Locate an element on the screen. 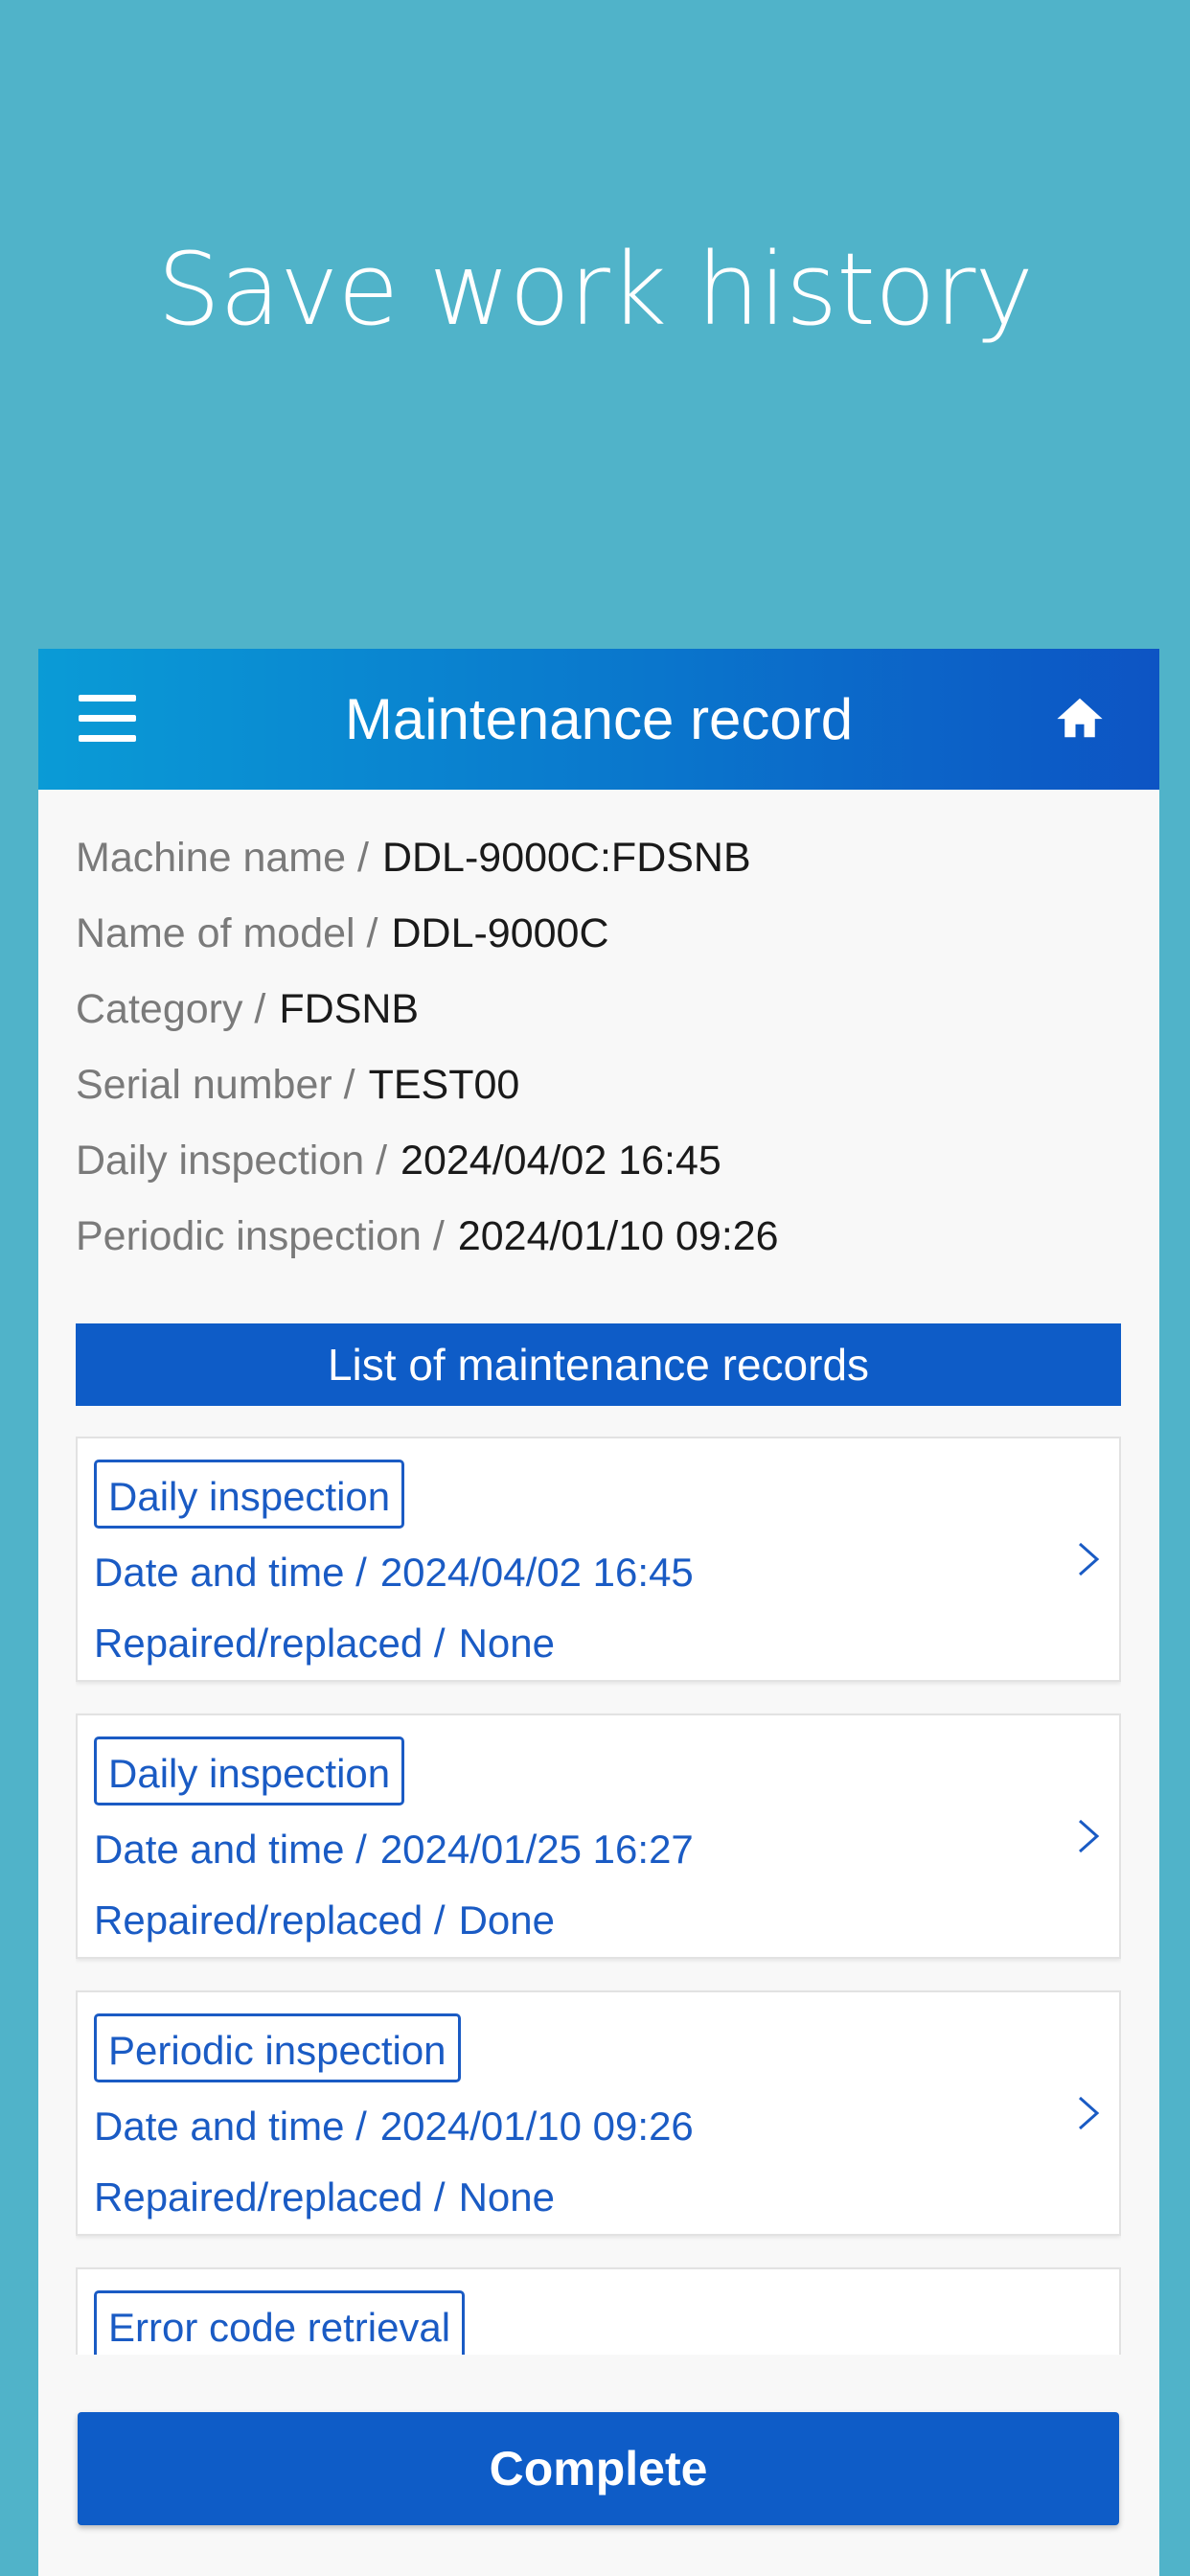 This screenshot has height=2576, width=1190. info-label: Serial number / is located at coordinates (216, 1085).